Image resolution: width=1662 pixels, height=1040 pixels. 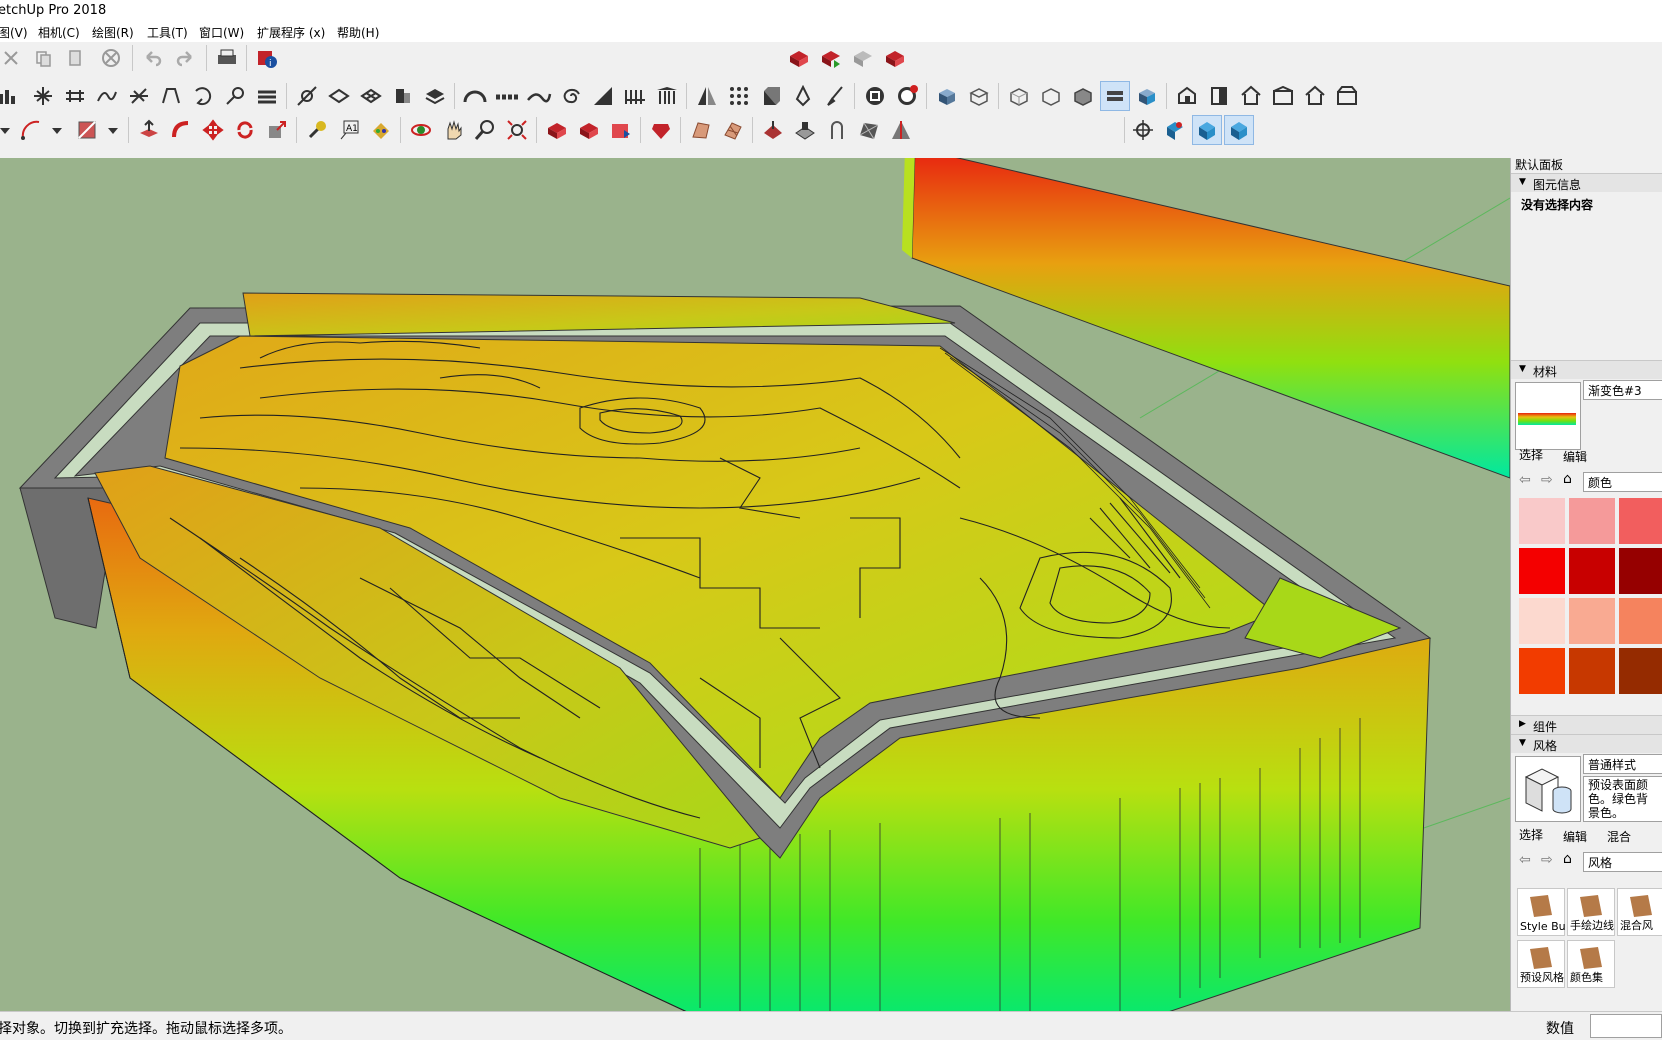 What do you see at coordinates (1622, 862) in the screenshot?
I see `styles-category-select: 风格` at bounding box center [1622, 862].